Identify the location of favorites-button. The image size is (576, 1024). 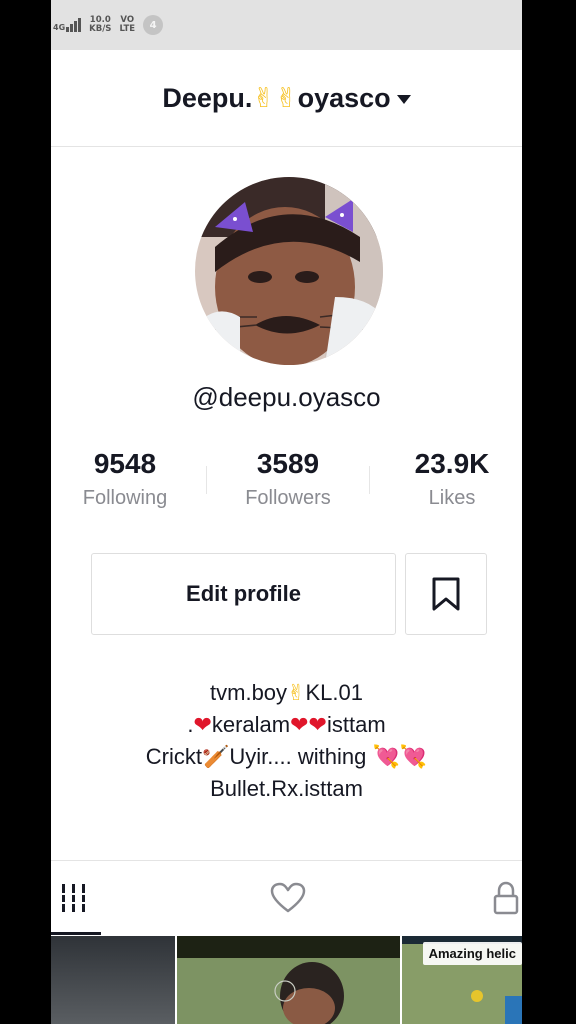
(446, 594).